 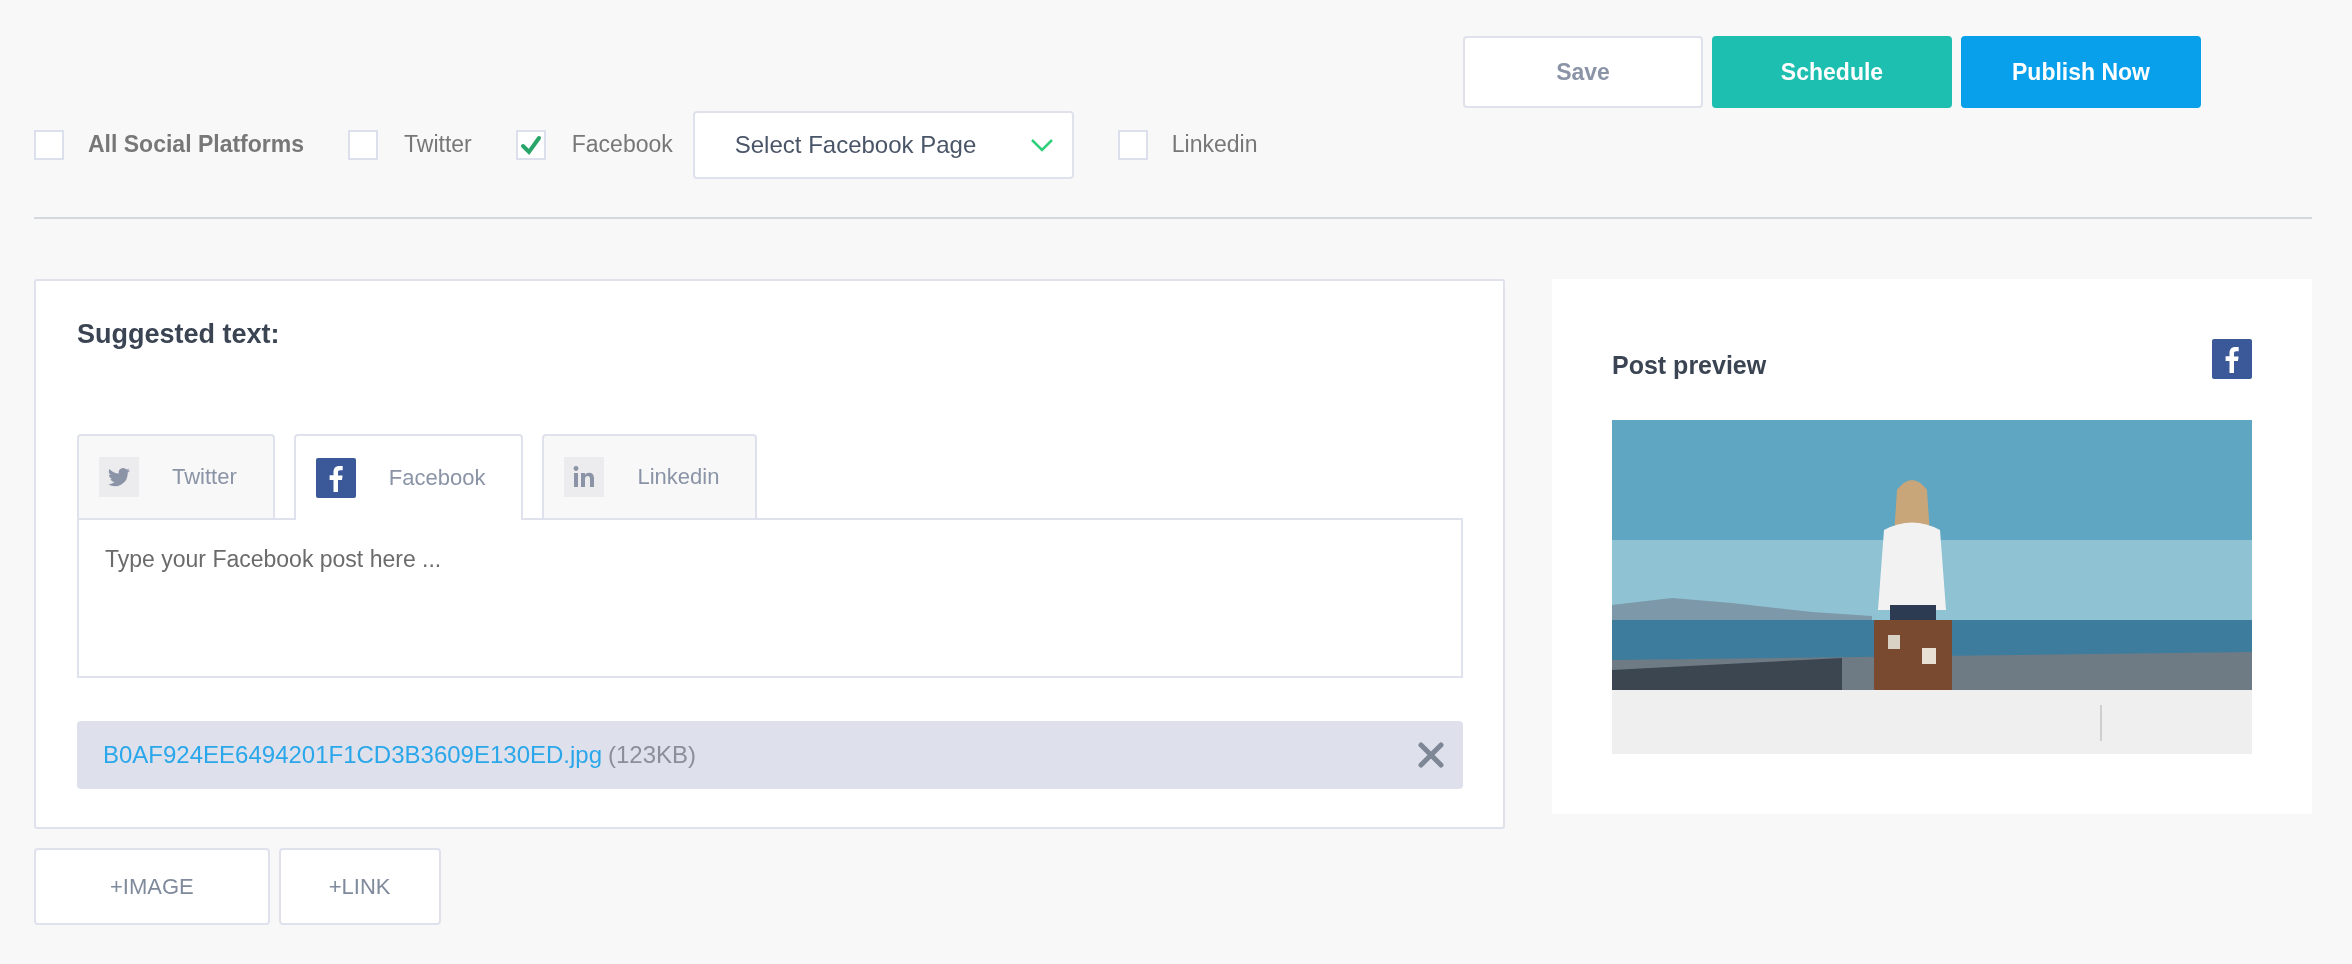 I want to click on add-image-button: +IMAGE, so click(x=152, y=886).